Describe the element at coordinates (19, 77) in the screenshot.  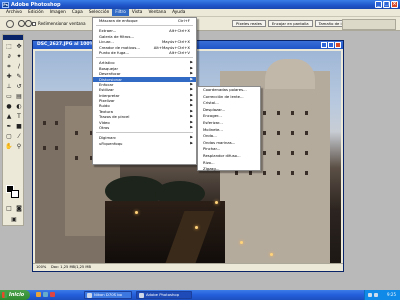
I see `brush-tool-icon: ✎` at that location.